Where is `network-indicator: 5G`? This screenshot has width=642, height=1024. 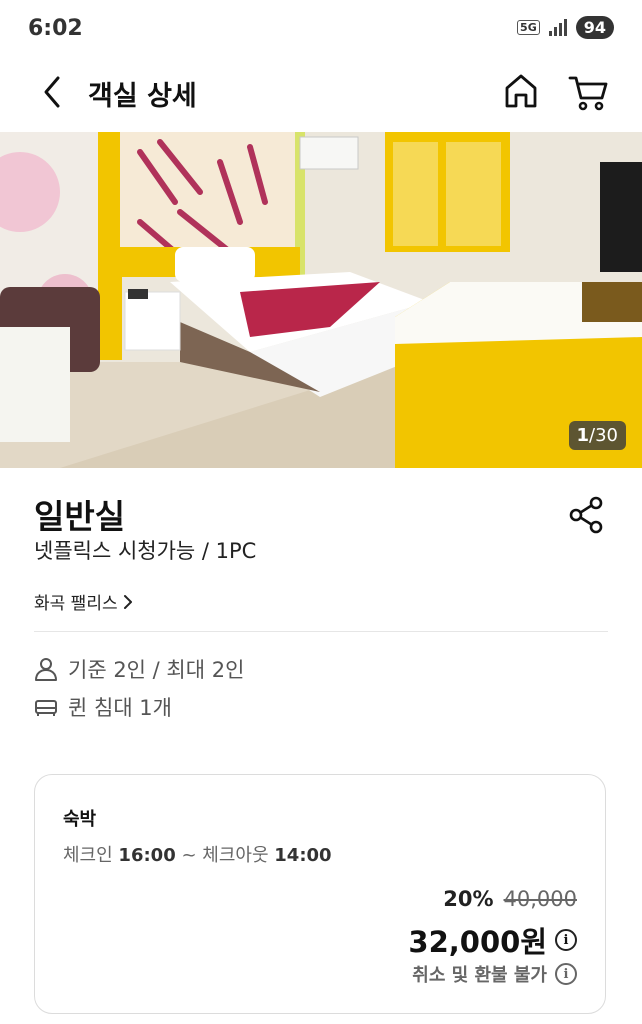 network-indicator: 5G is located at coordinates (528, 27).